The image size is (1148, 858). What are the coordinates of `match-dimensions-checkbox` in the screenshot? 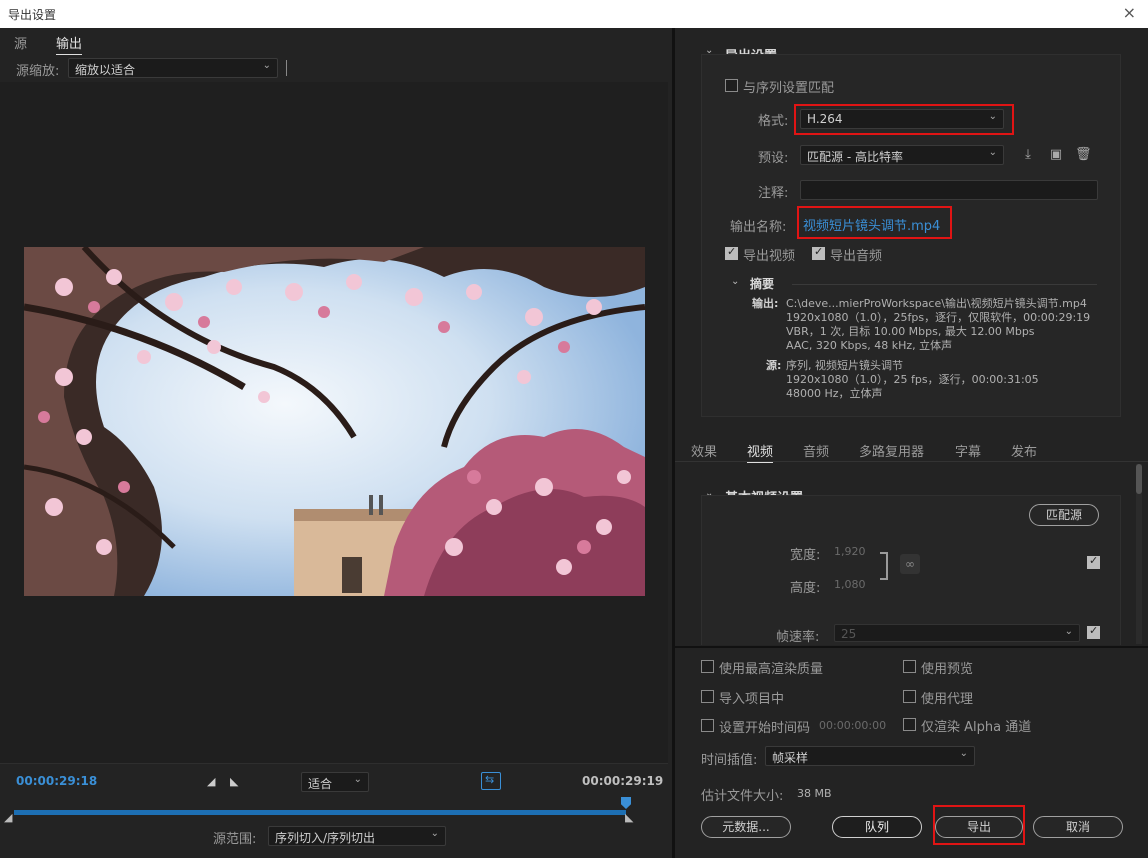 It's located at (1093, 561).